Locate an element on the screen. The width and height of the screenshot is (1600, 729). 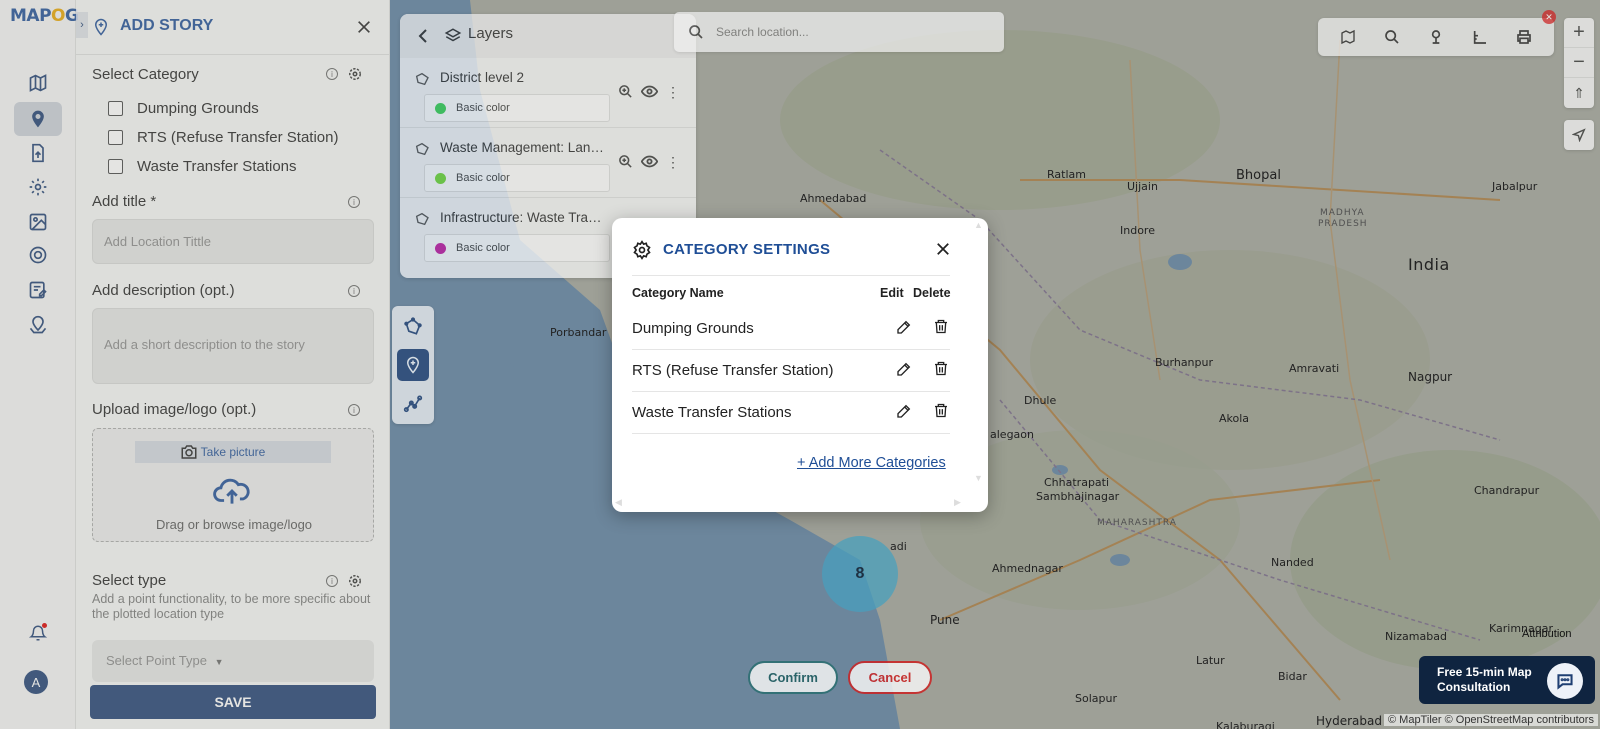
category-settings-icon is located at coordinates (355, 74).